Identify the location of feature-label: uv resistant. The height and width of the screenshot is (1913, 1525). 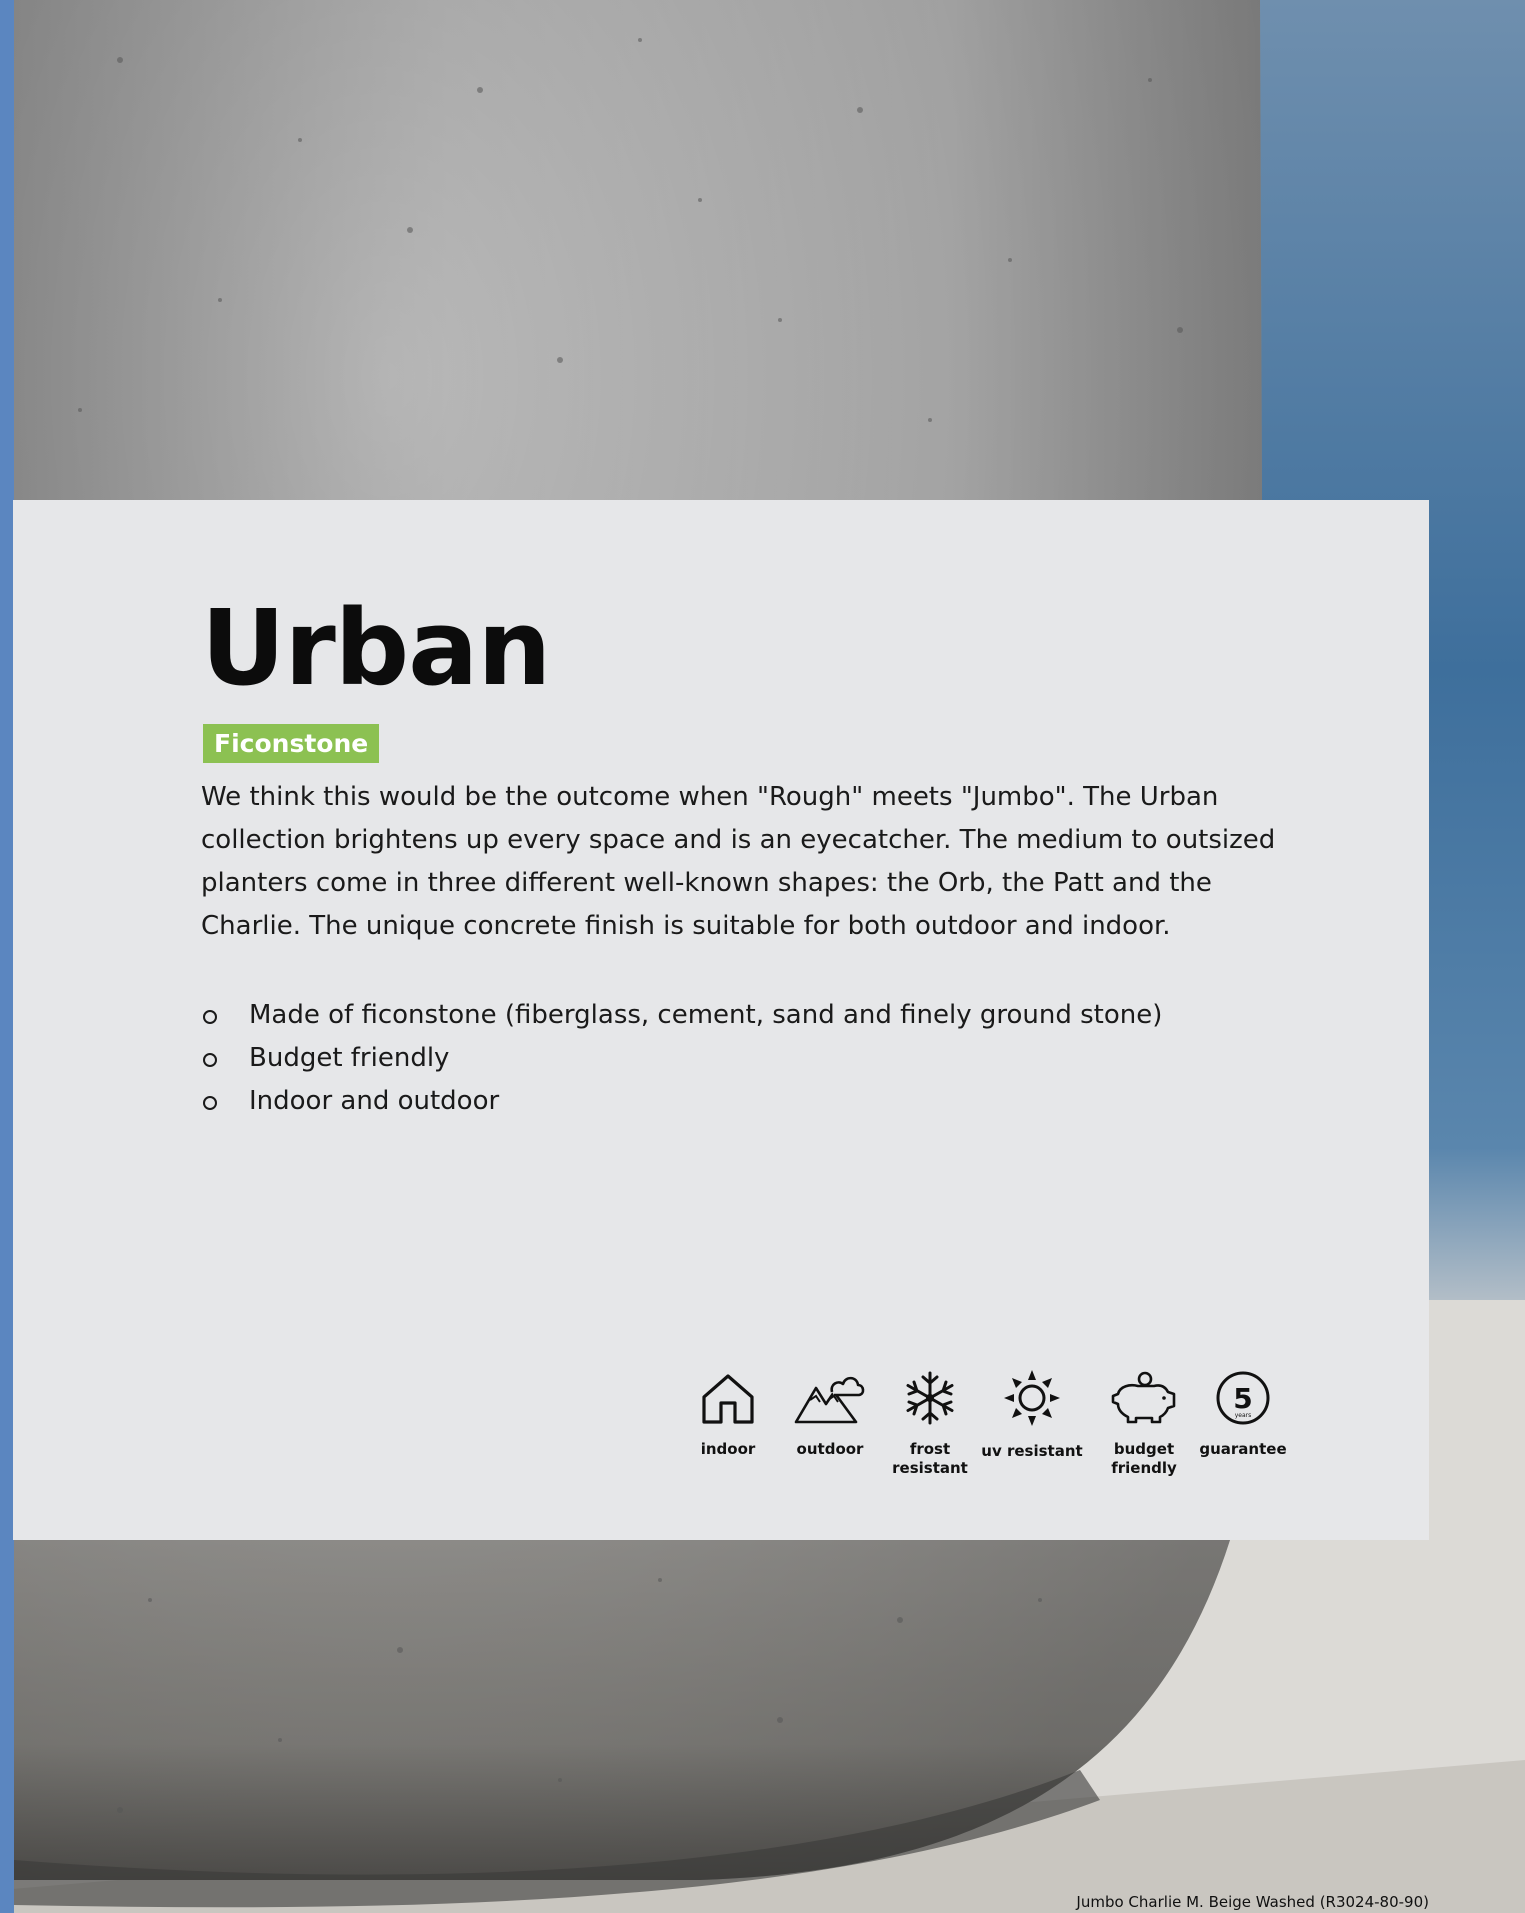
(1032, 1451).